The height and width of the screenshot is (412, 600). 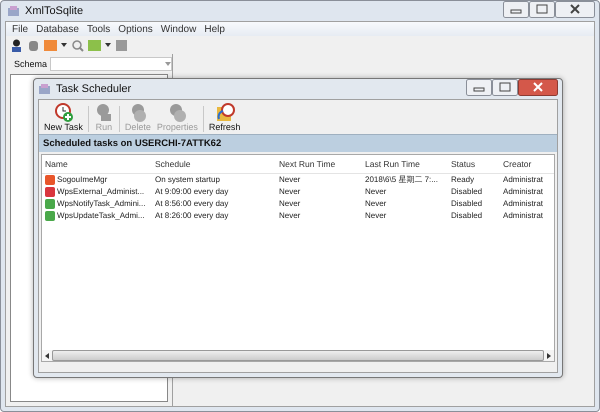 I want to click on search-icon, so click(x=77, y=45).